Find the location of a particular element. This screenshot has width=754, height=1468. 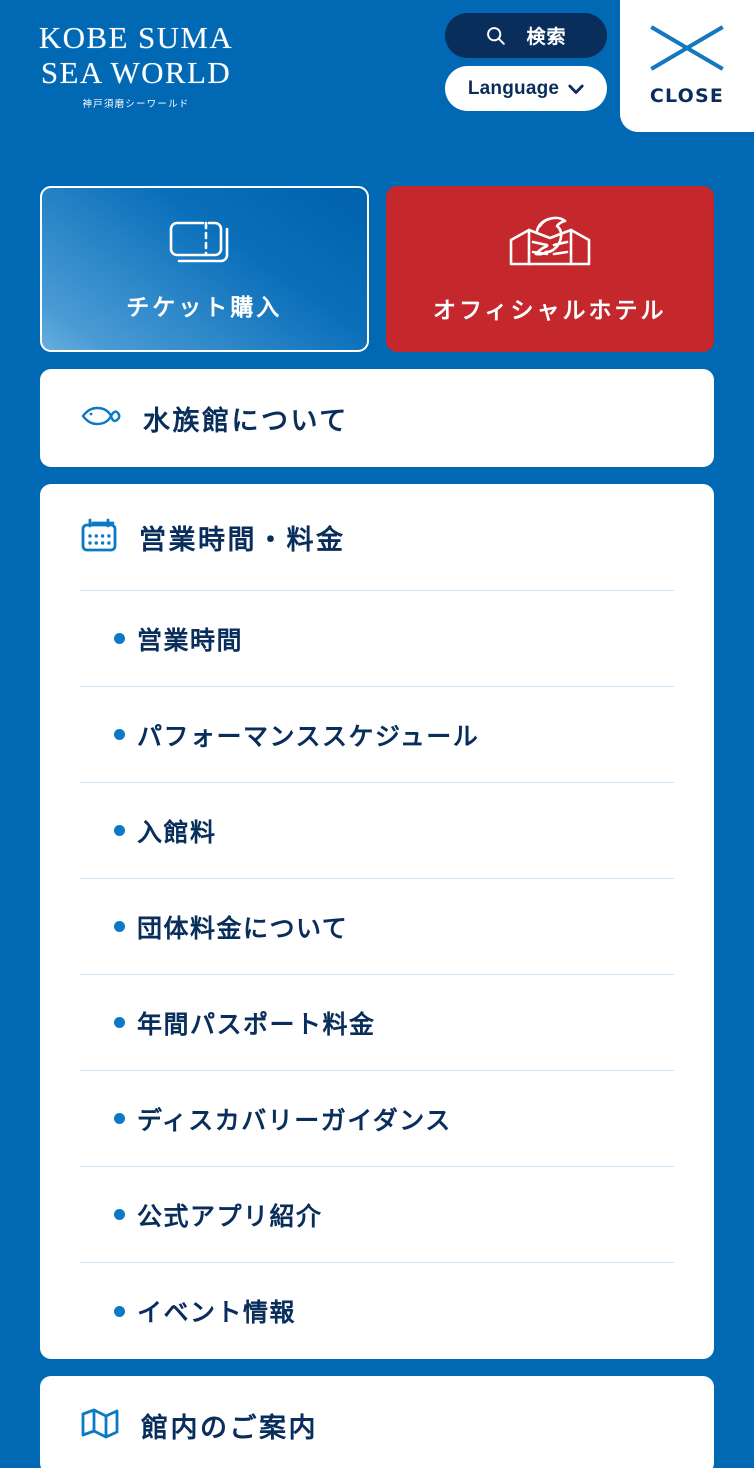

logo-subtitle: 神戸須磨シーワールド is located at coordinates (136, 104).